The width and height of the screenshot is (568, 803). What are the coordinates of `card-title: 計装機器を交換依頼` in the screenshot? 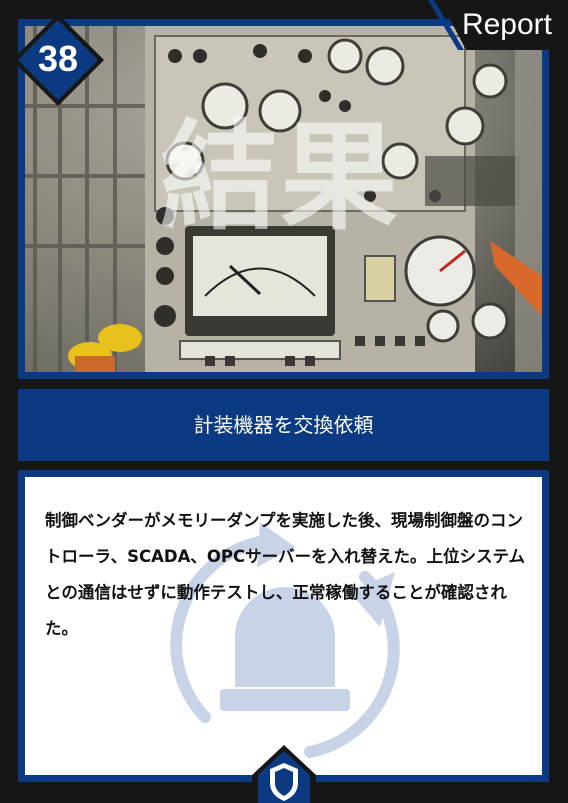 It's located at (283, 425).